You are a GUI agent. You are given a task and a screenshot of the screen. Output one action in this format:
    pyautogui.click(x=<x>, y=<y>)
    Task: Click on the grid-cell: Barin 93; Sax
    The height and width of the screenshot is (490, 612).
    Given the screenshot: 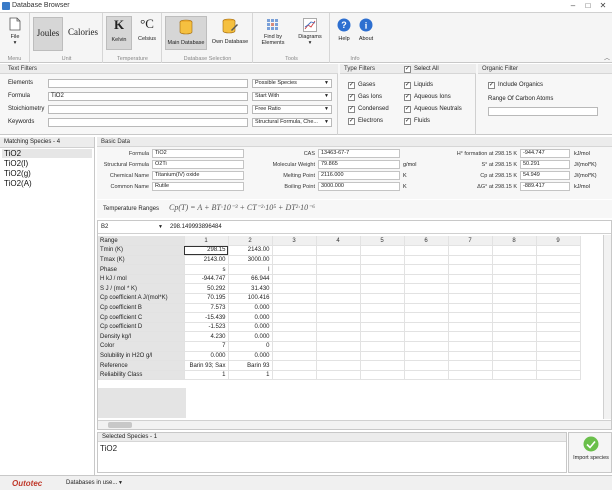 What is the action you would take?
    pyautogui.click(x=206, y=365)
    